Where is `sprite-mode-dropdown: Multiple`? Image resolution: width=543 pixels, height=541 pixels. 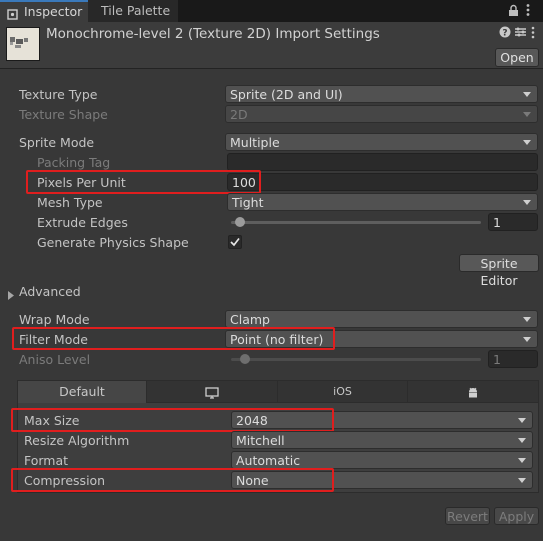 sprite-mode-dropdown: Multiple is located at coordinates (381, 142).